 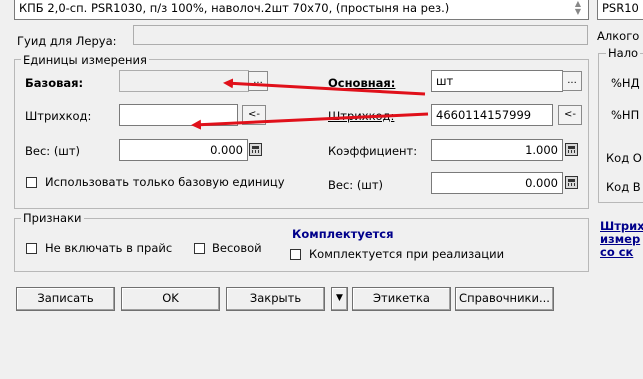 I want to click on coef-calculator-icon, so click(x=571, y=149).